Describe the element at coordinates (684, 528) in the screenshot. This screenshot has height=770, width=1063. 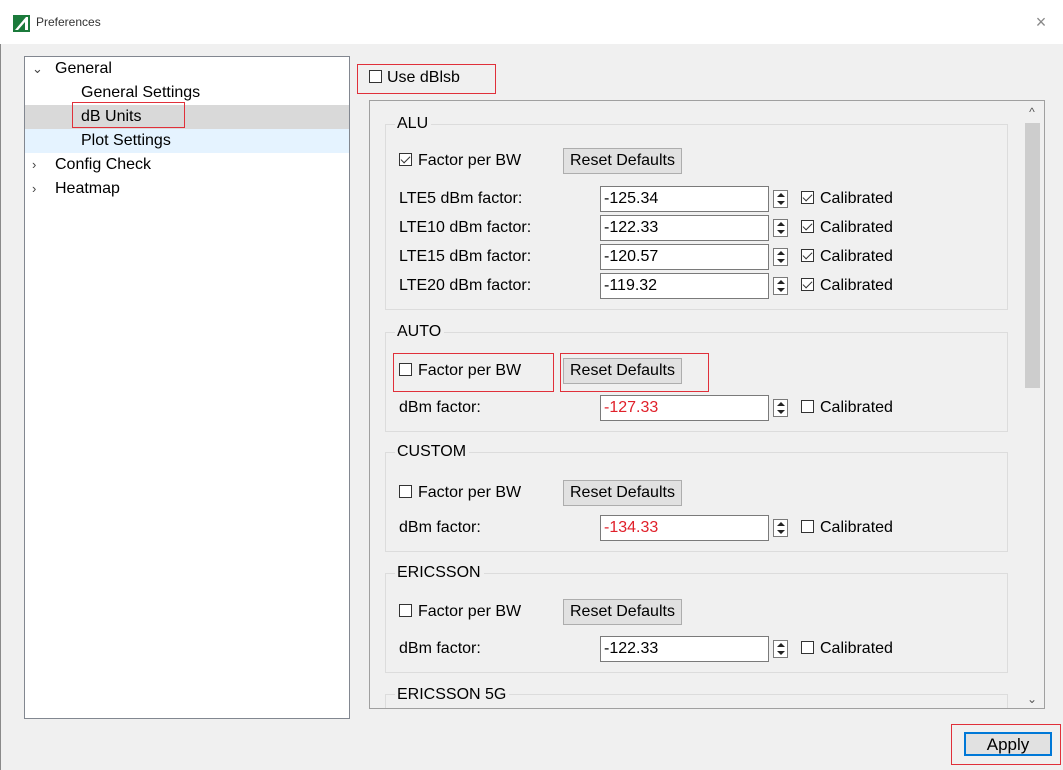
I see `dbm-factor-input: -134.33` at that location.